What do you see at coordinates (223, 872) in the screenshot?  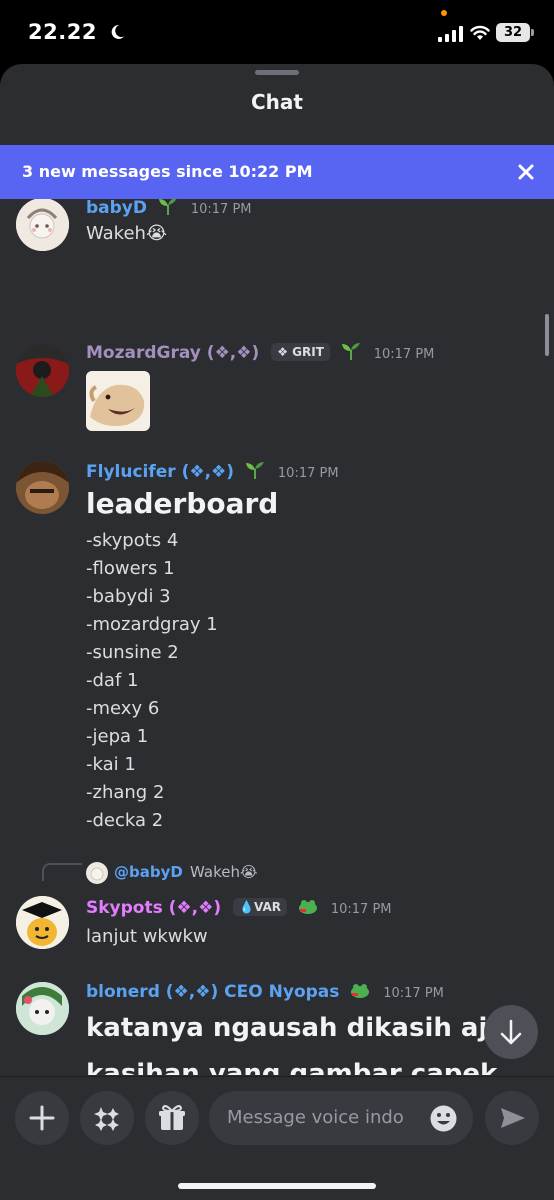 I see `reply-preview: Wakeh😭` at bounding box center [223, 872].